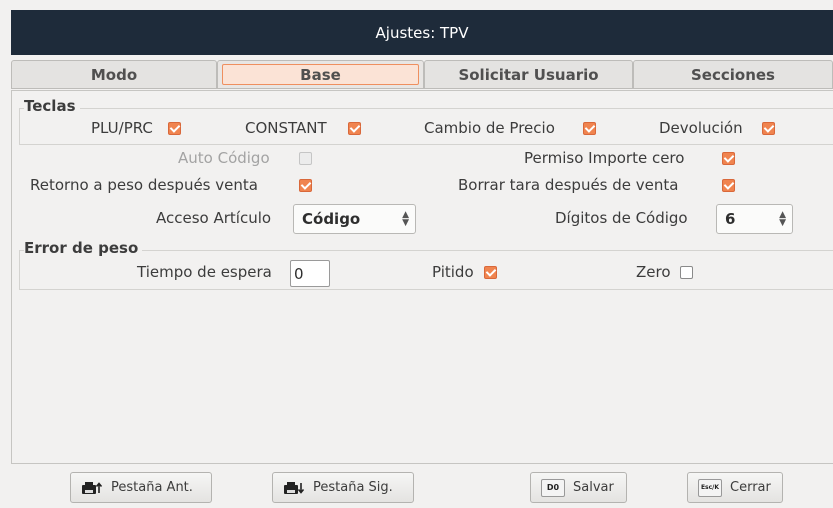 The image size is (833, 508). I want to click on tab-base: Base, so click(320, 74).